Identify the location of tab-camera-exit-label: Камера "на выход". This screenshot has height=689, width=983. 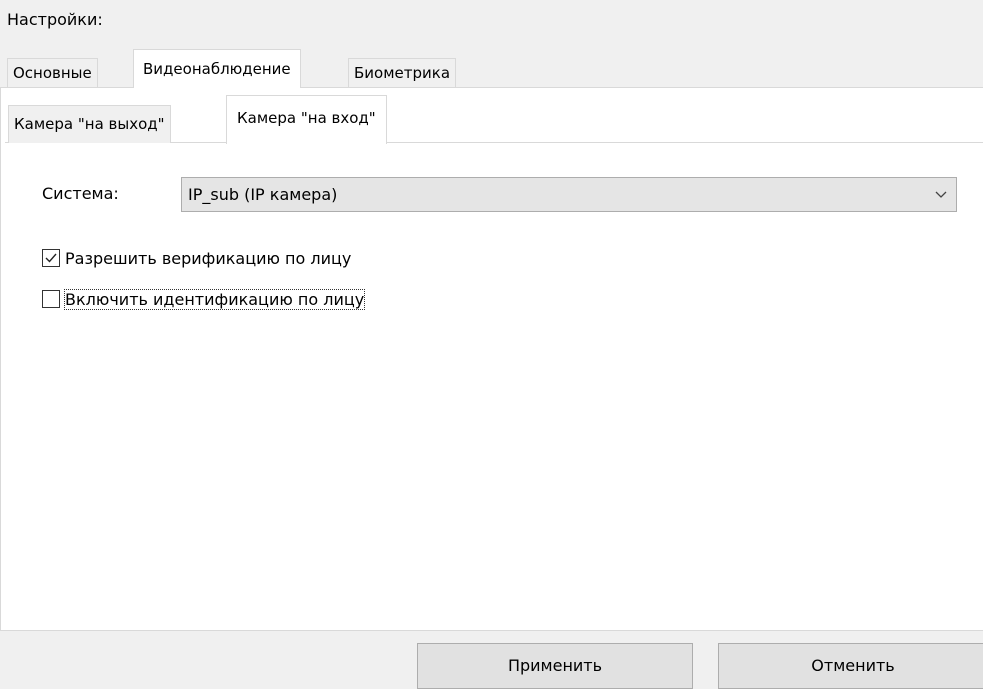
(89, 124).